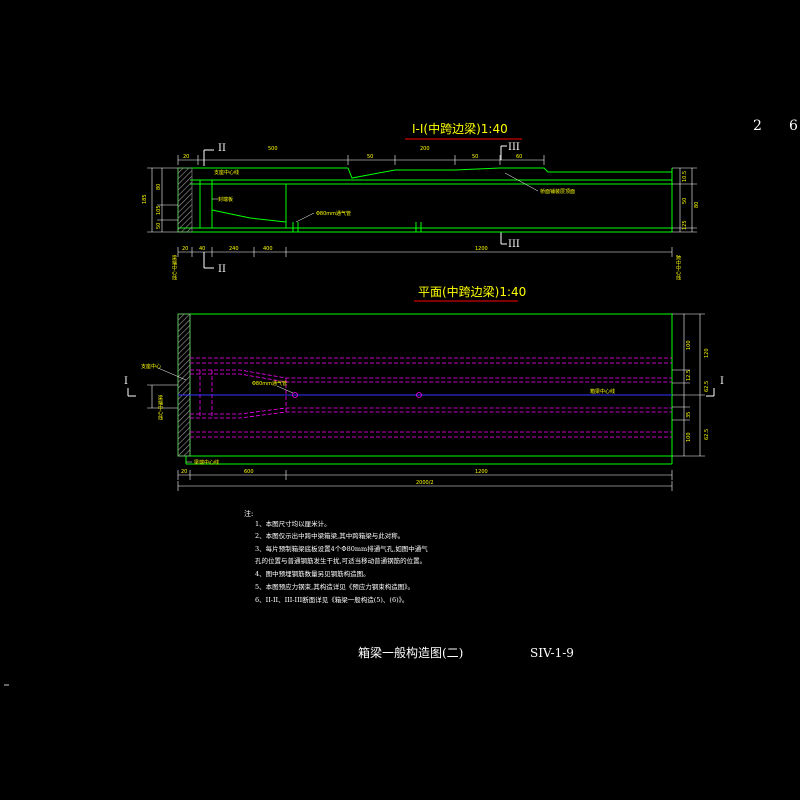 This screenshot has height=800, width=800. I want to click on cut-label-ii-bottom: II, so click(222, 269).